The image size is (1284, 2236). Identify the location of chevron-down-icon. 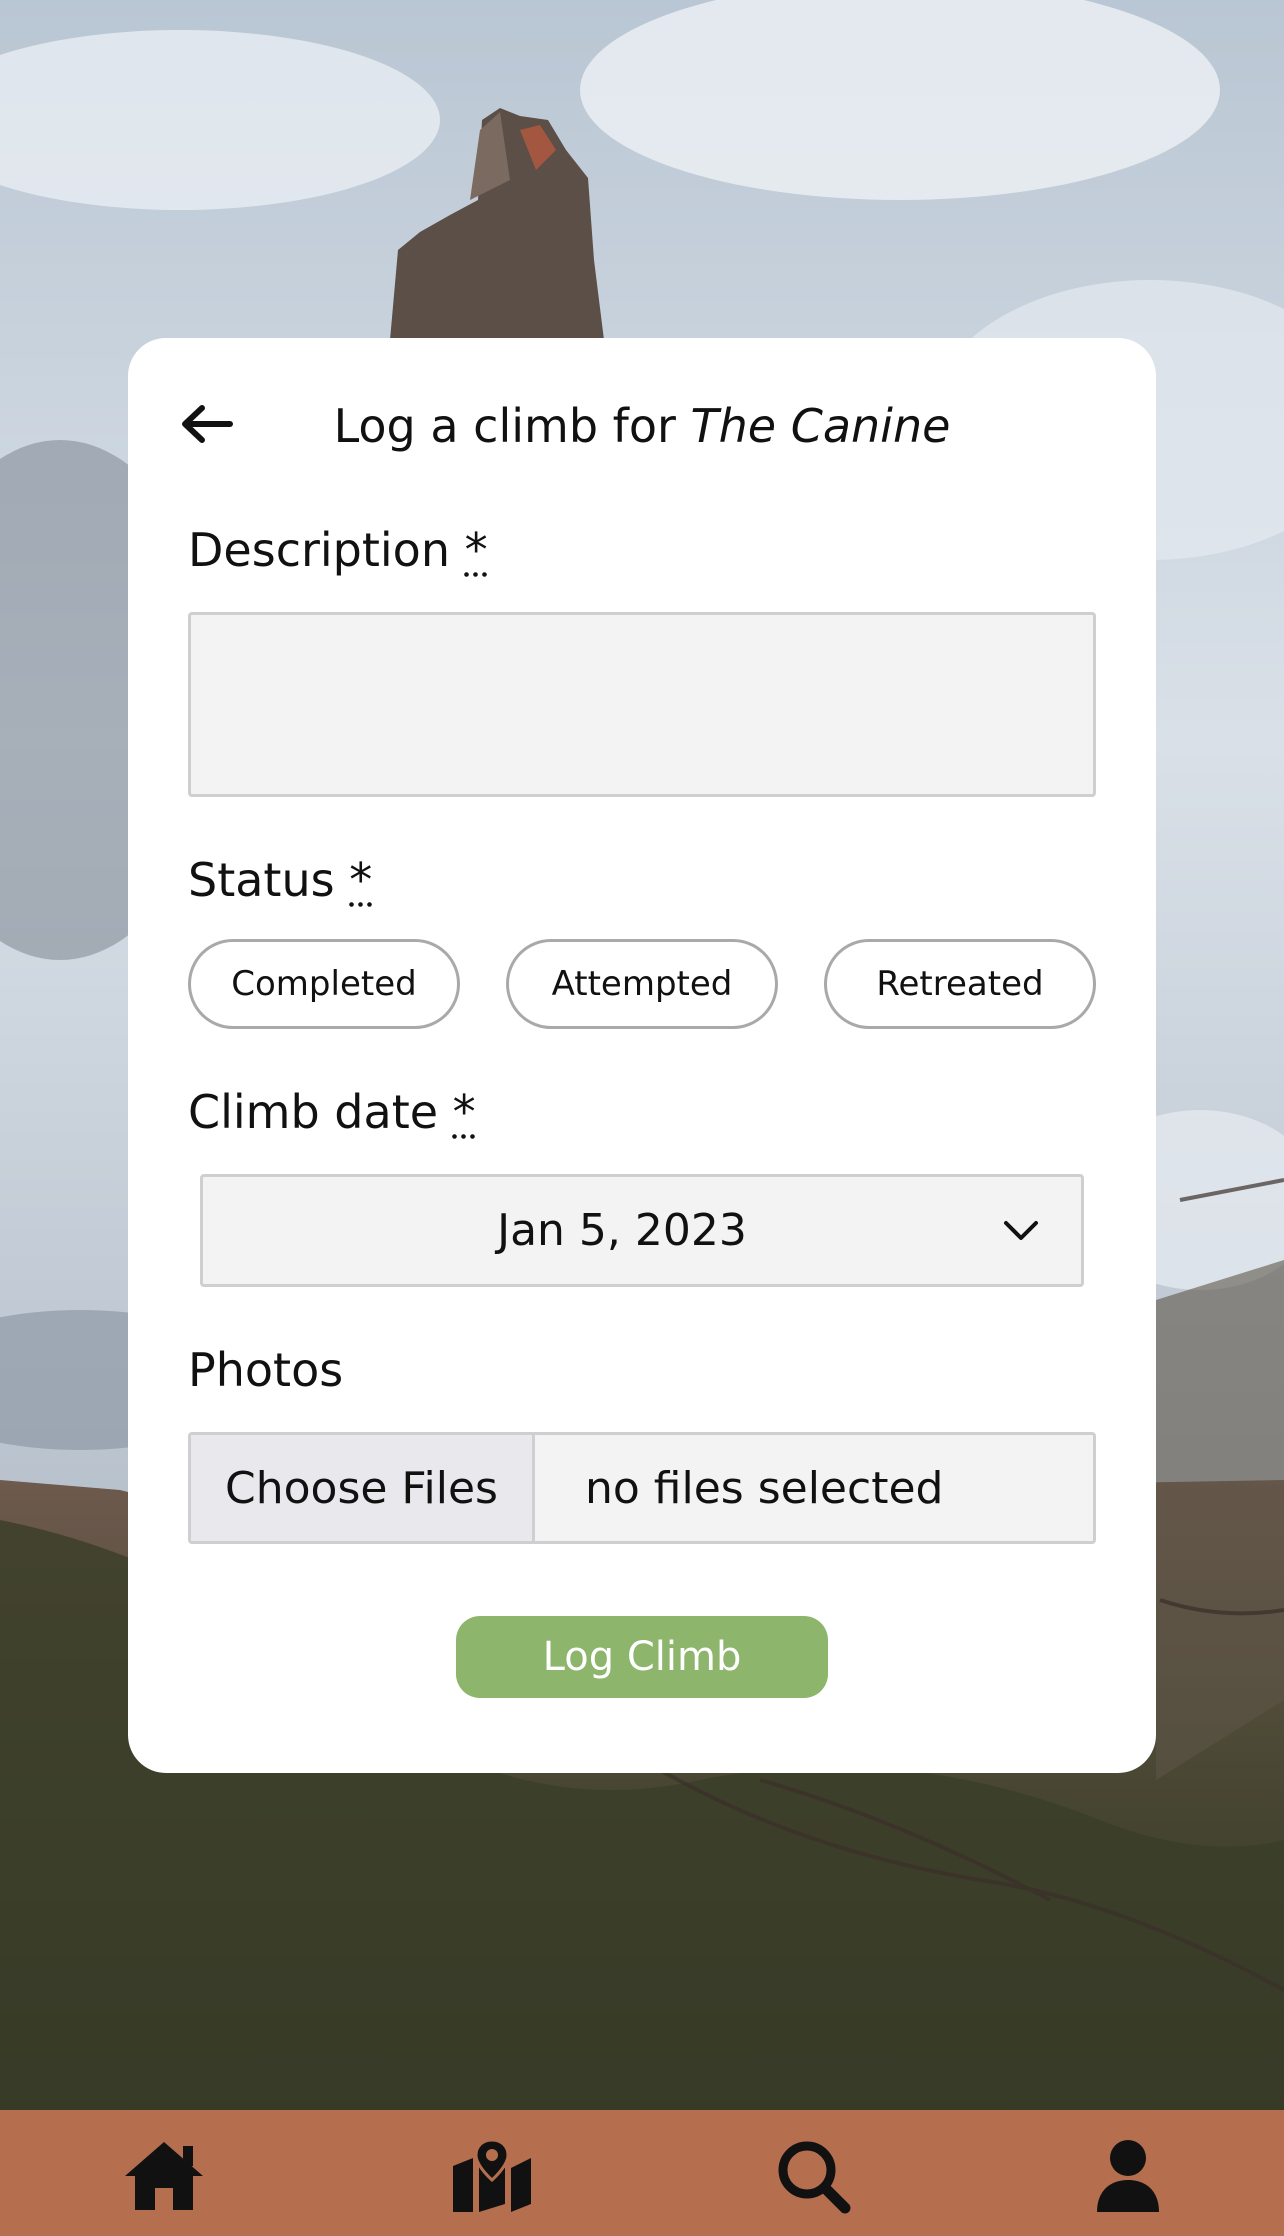
(1021, 1230).